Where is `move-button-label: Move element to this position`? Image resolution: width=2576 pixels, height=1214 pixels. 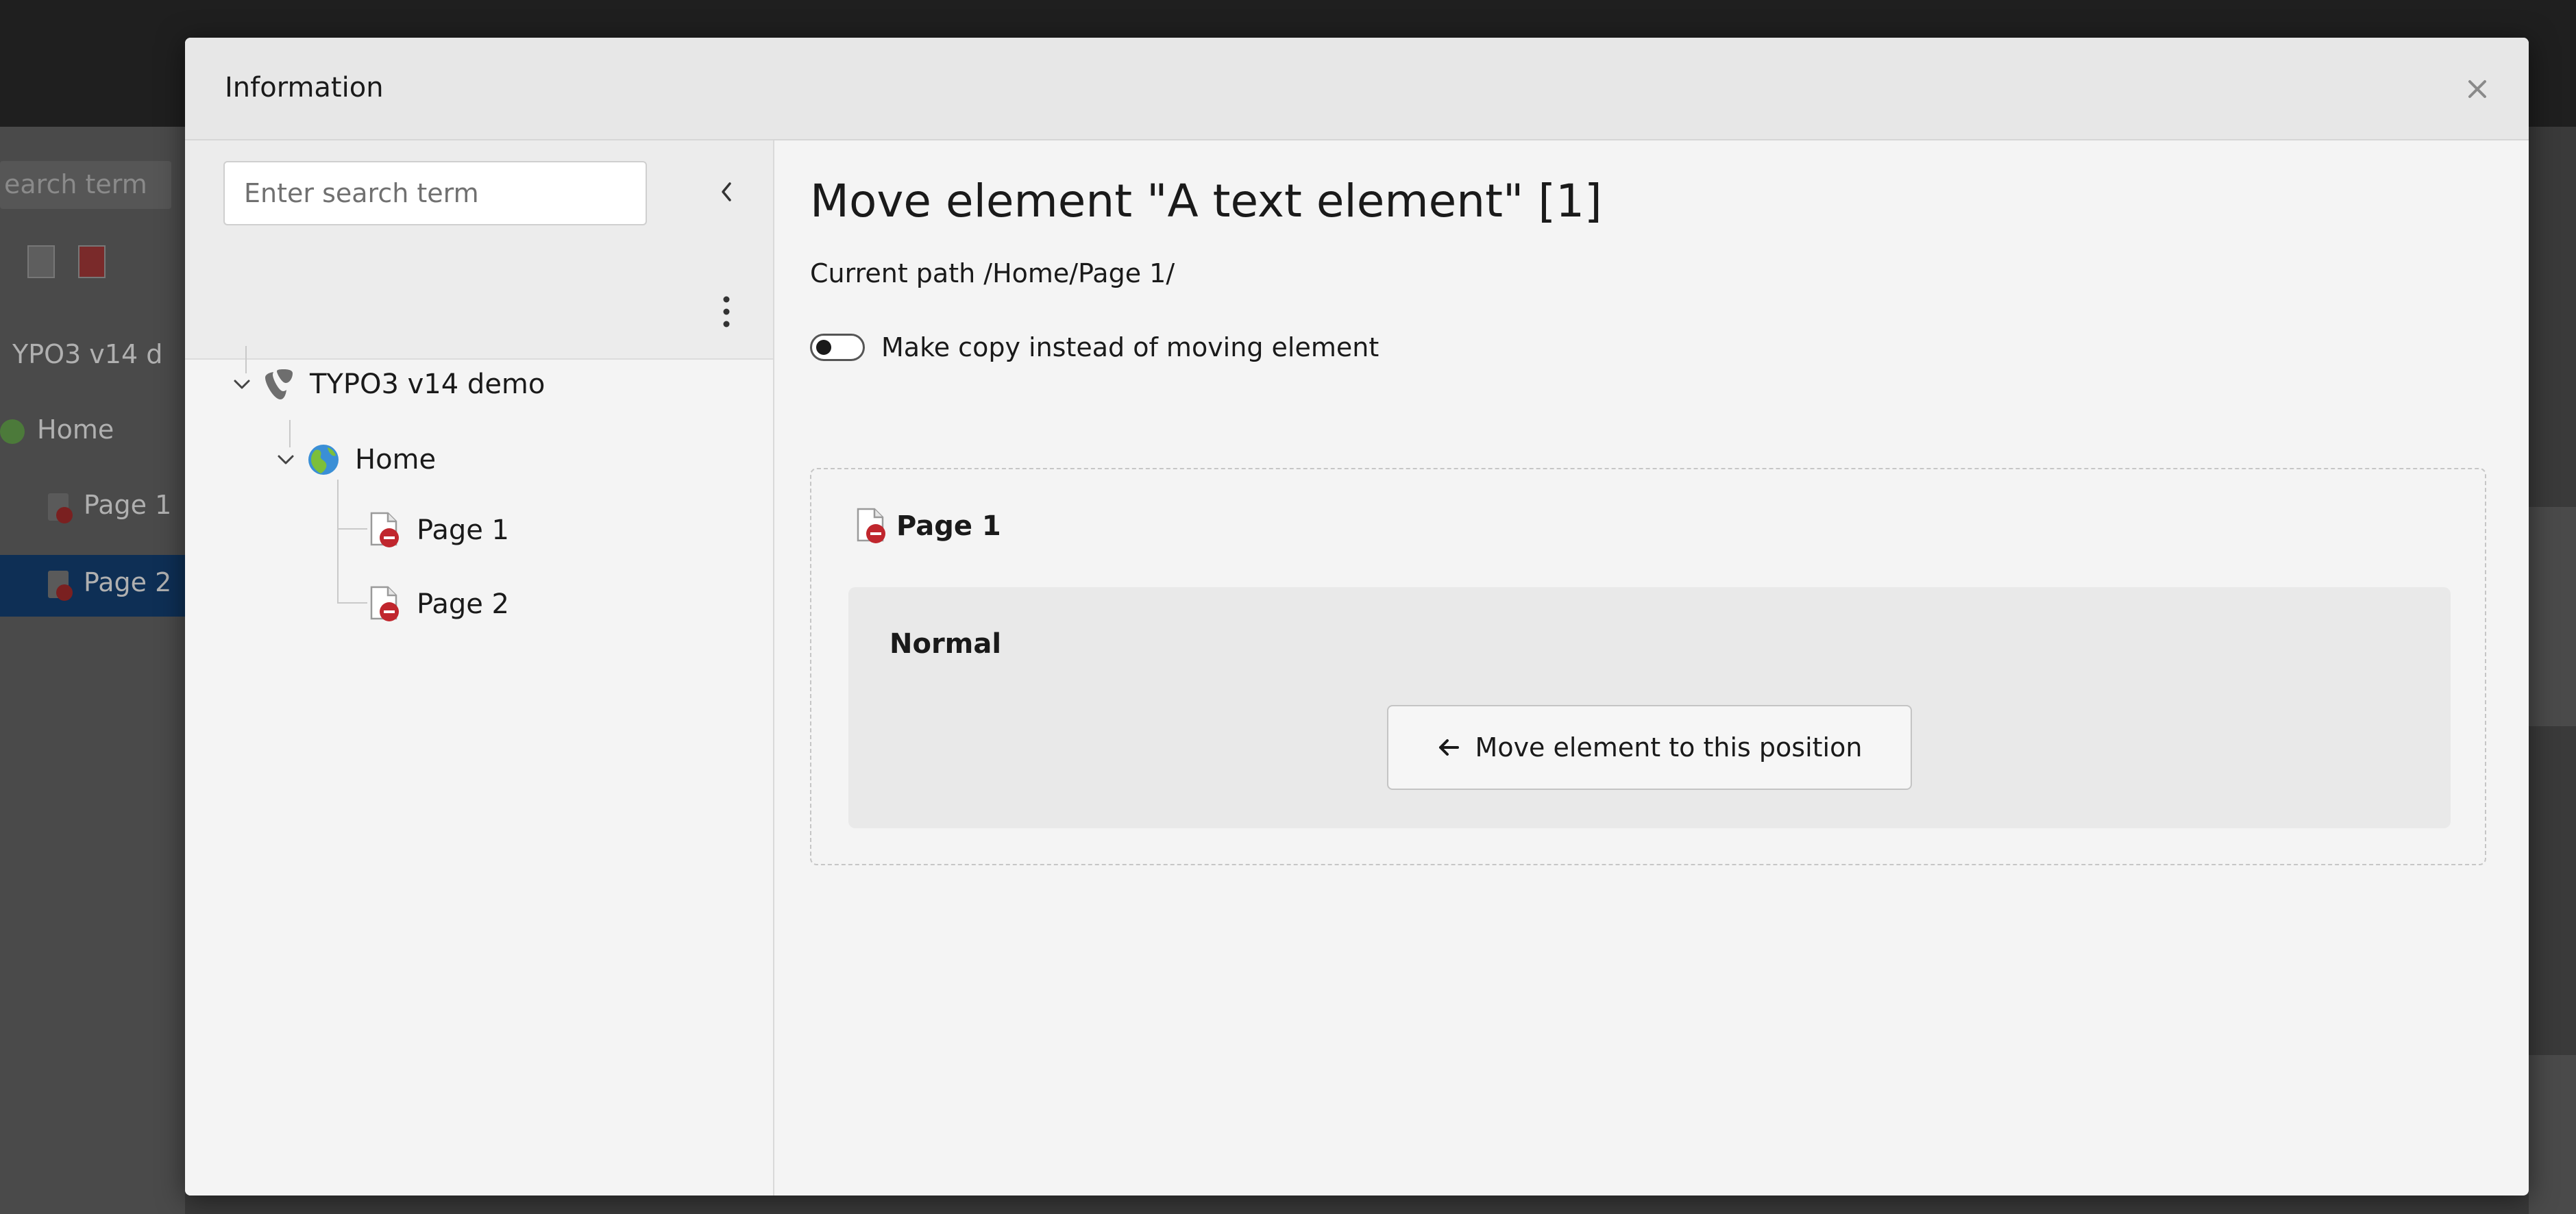
move-button-label: Move element to this position is located at coordinates (1669, 747).